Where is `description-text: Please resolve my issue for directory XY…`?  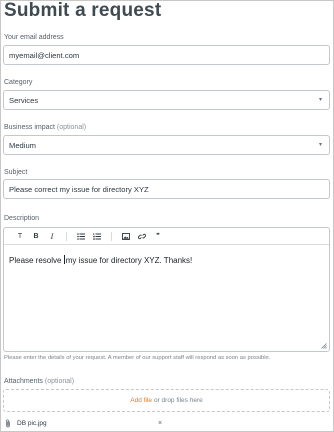
description-text: Please resolve my issue for directory XY… is located at coordinates (100, 260).